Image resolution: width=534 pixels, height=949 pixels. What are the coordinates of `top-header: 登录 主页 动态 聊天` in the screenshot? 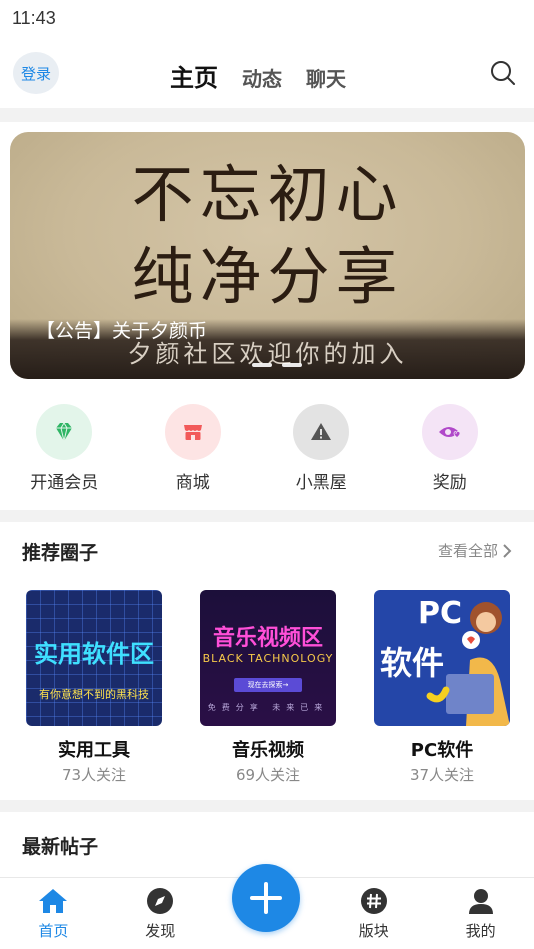 It's located at (267, 74).